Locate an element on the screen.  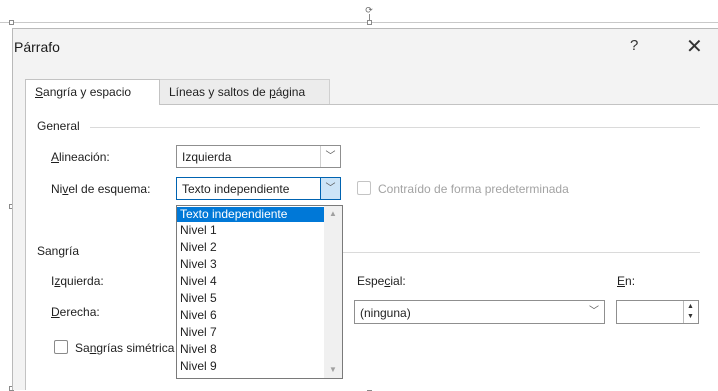
dropdown-option: Nivel 7 is located at coordinates (250, 332).